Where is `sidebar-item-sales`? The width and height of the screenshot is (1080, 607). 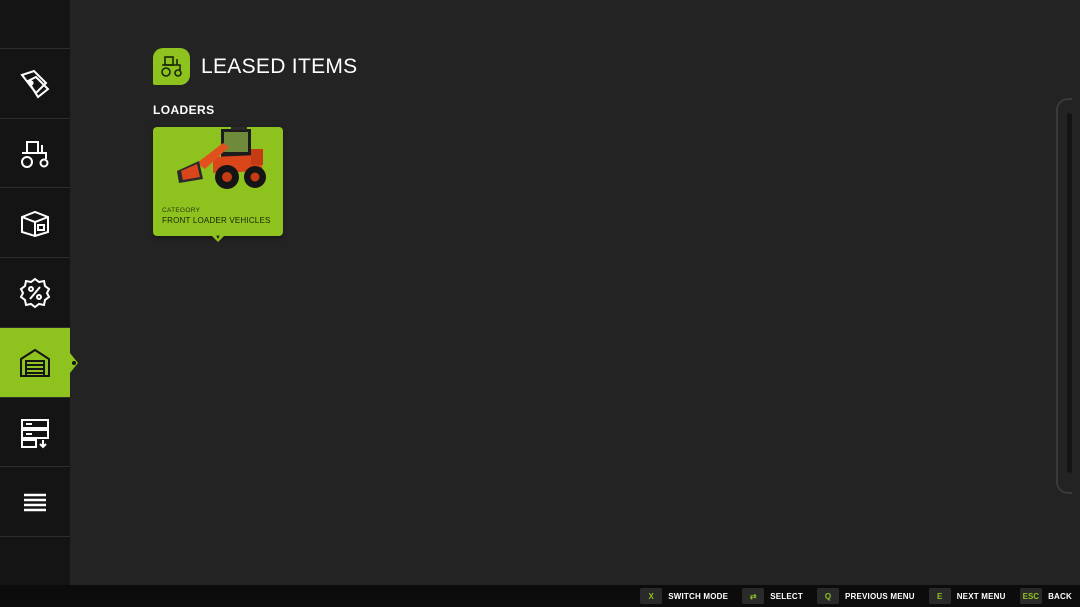
sidebar-item-sales is located at coordinates (35, 292).